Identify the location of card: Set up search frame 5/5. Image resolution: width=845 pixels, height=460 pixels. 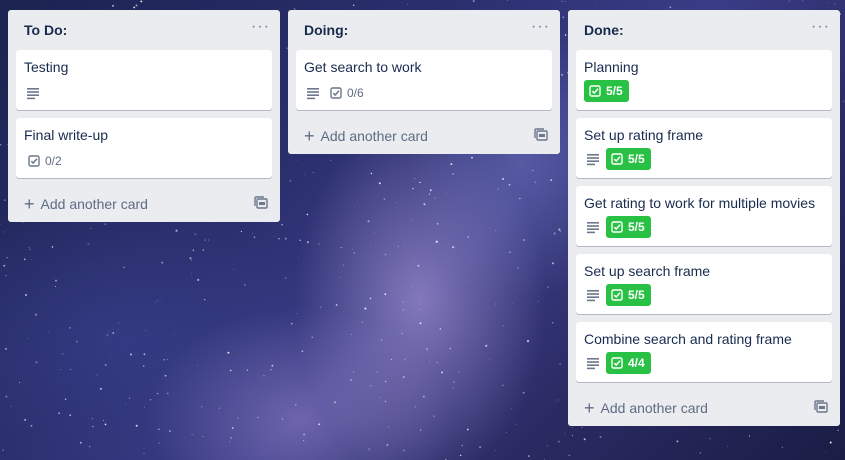
(704, 284).